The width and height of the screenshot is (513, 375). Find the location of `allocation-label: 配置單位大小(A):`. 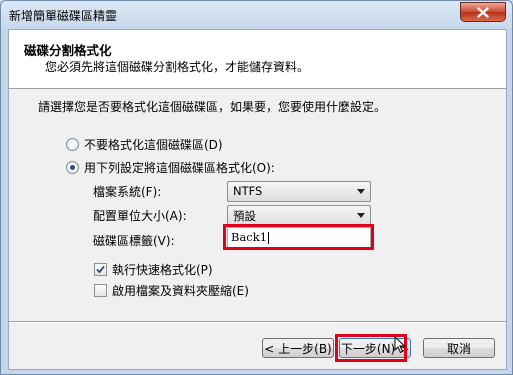

allocation-label: 配置單位大小(A): is located at coordinates (140, 216).